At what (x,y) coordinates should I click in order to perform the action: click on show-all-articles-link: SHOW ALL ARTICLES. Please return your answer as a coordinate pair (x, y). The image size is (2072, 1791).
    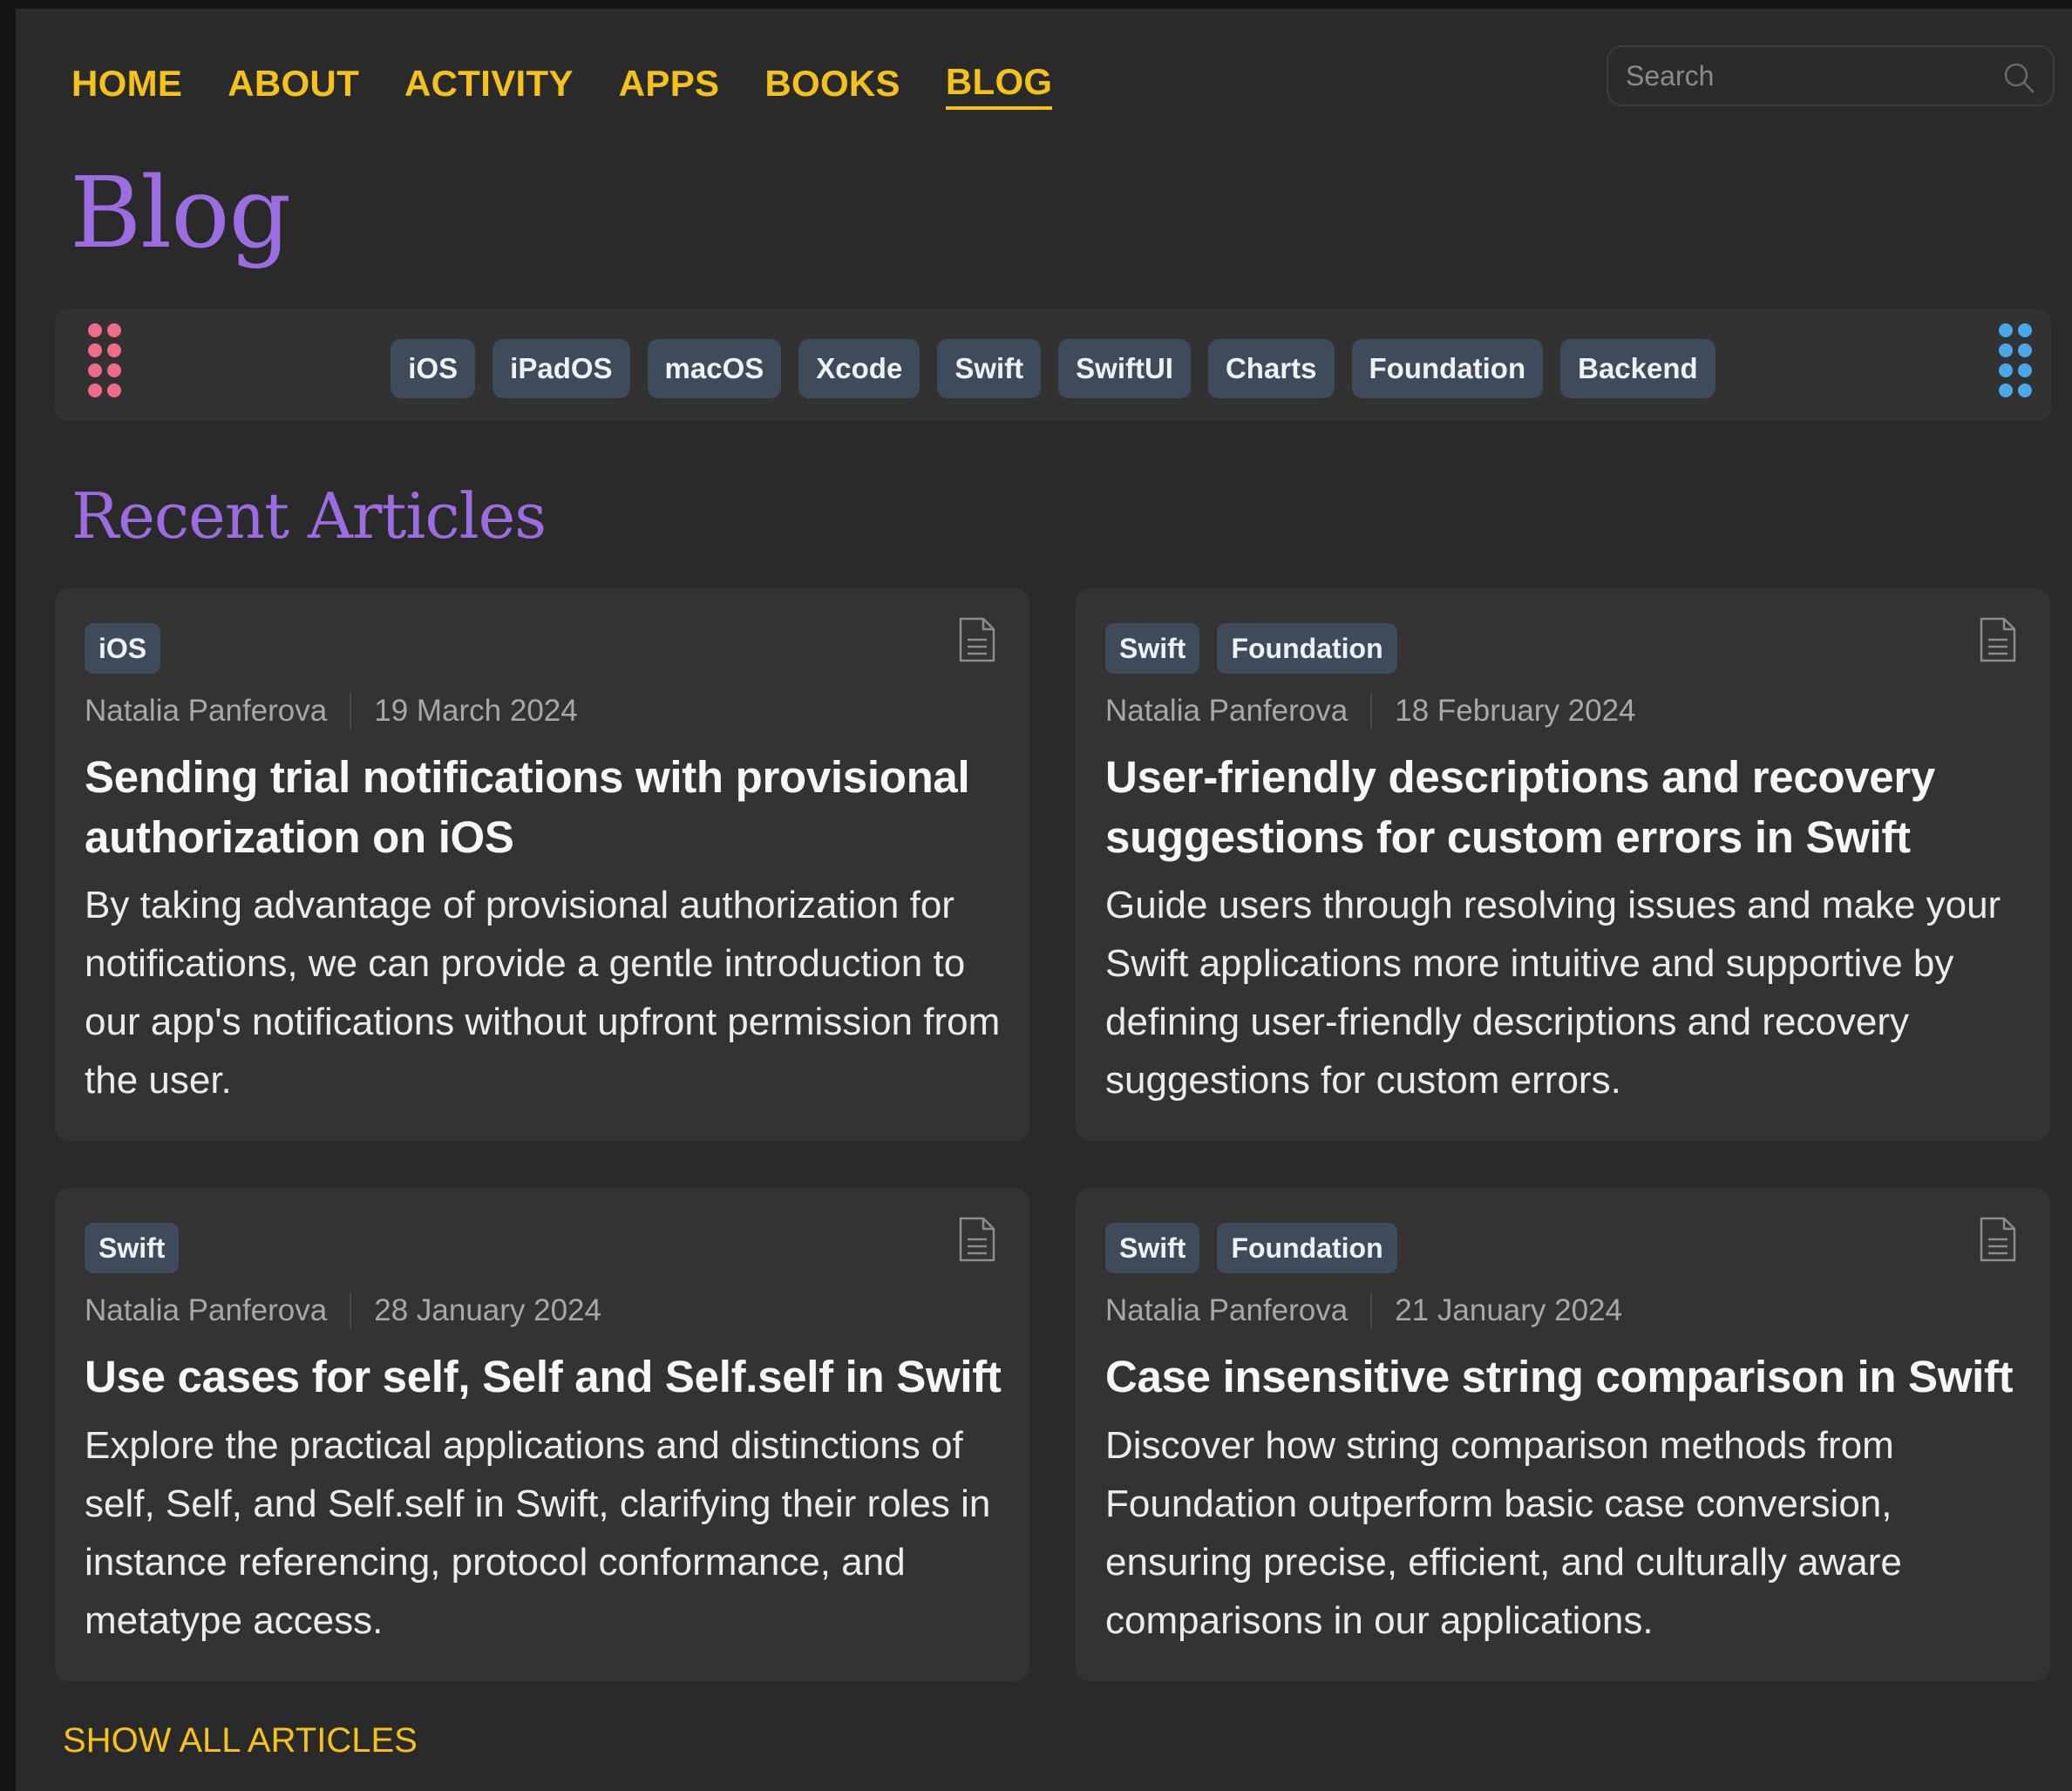
    Looking at the image, I should click on (240, 1740).